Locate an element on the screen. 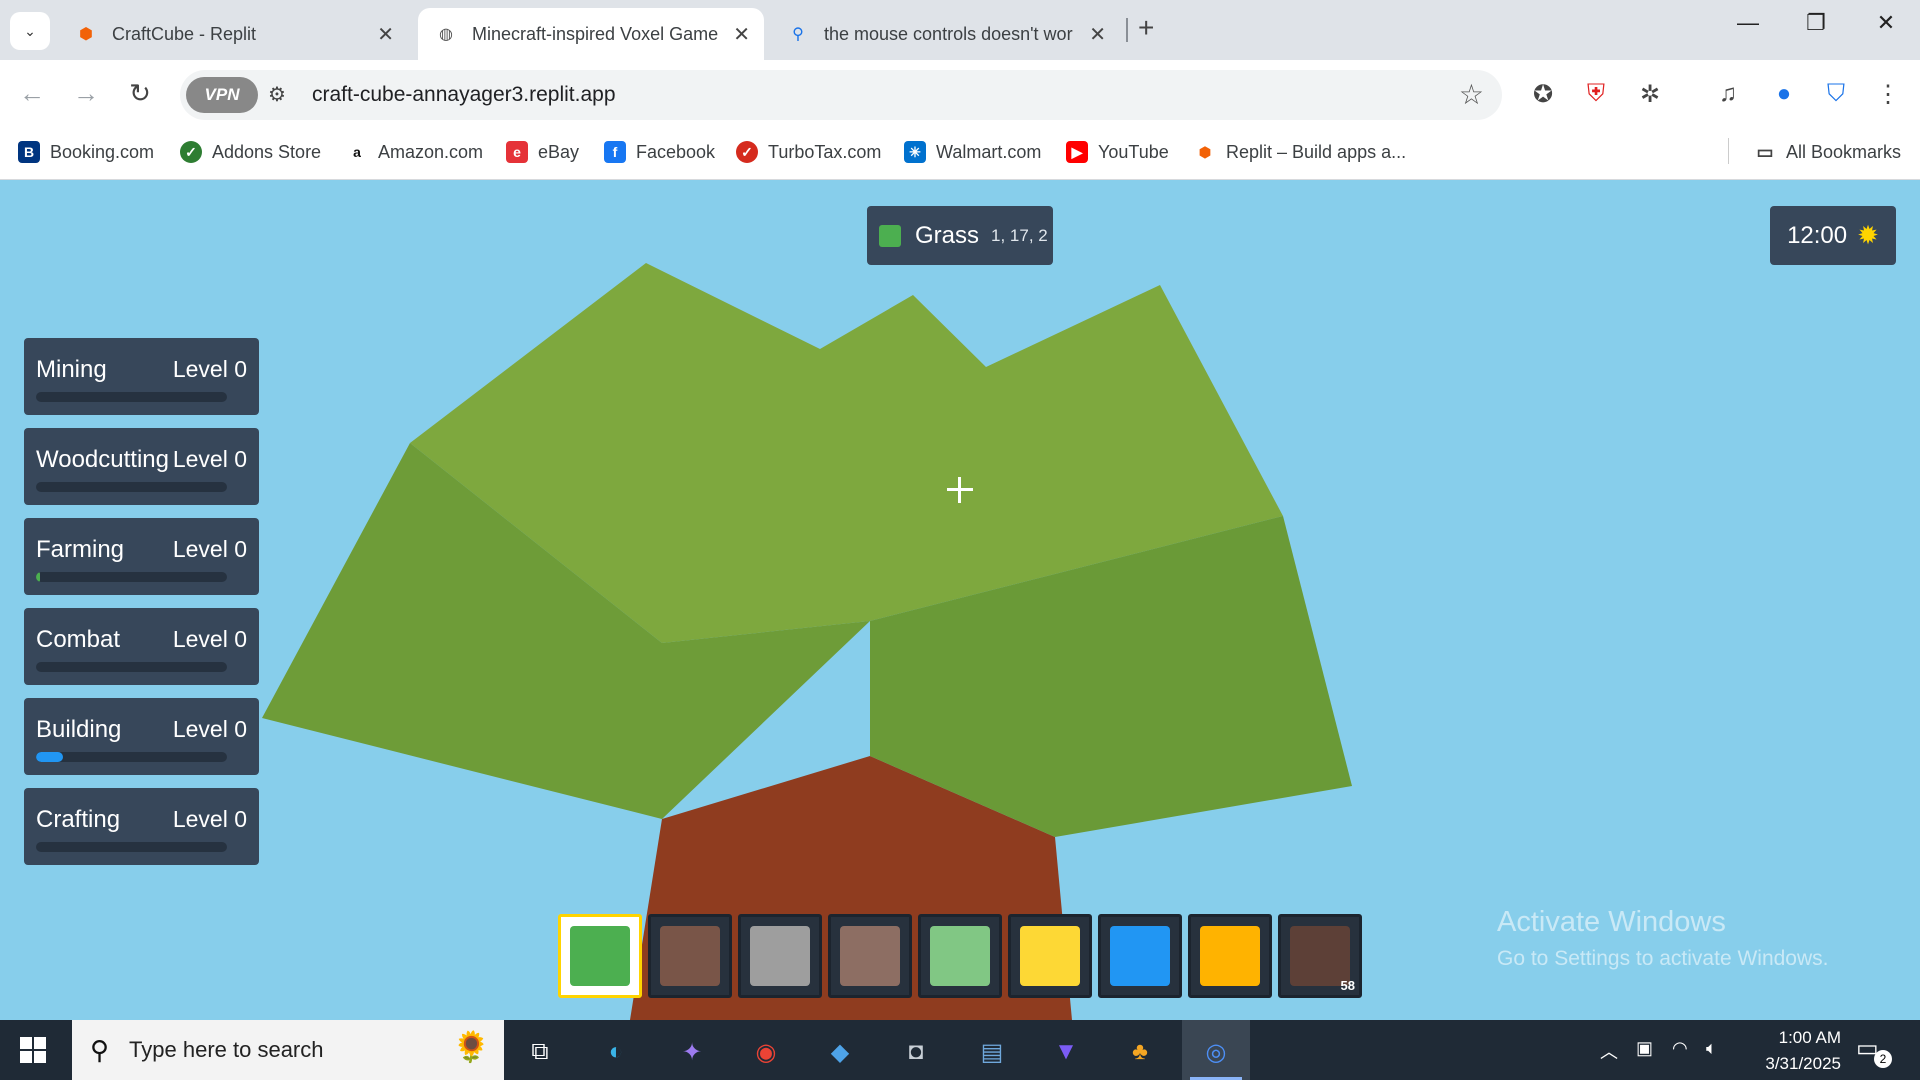 This screenshot has height=1080, width=1920. task-view-icon: ⧉ is located at coordinates (540, 1052).